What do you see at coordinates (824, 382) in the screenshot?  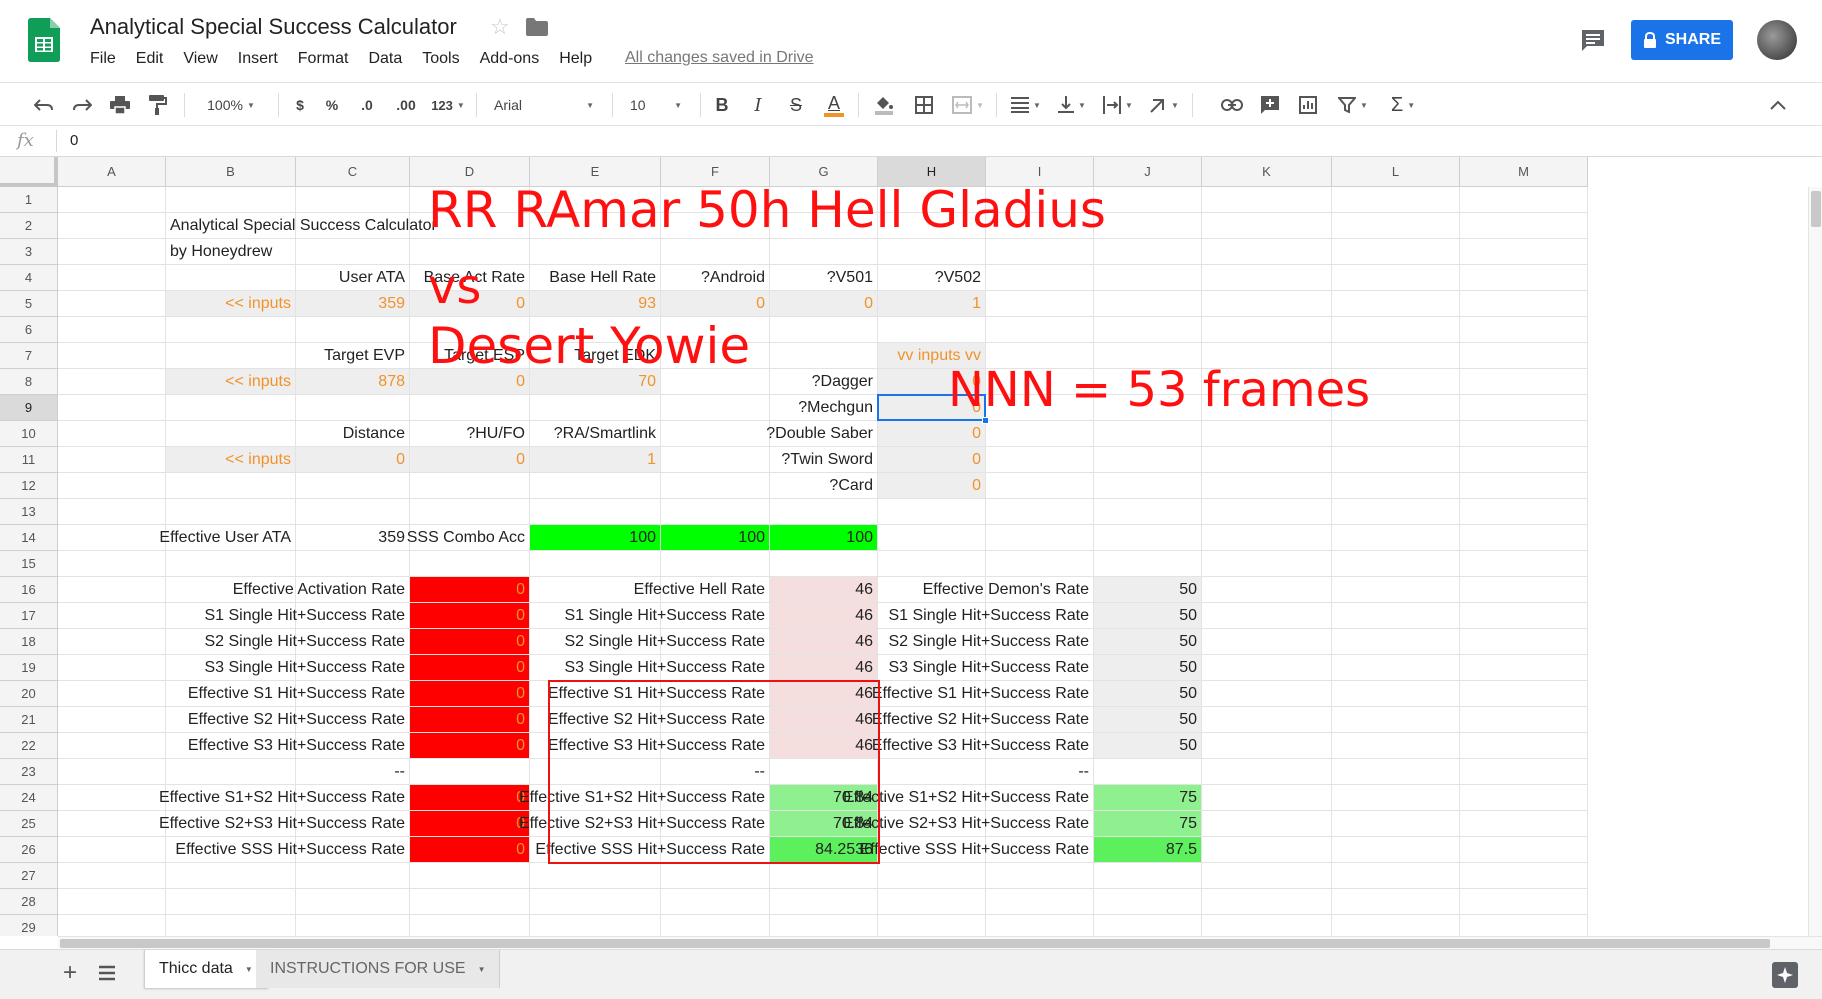 I see `cell-g8: Dagger?` at bounding box center [824, 382].